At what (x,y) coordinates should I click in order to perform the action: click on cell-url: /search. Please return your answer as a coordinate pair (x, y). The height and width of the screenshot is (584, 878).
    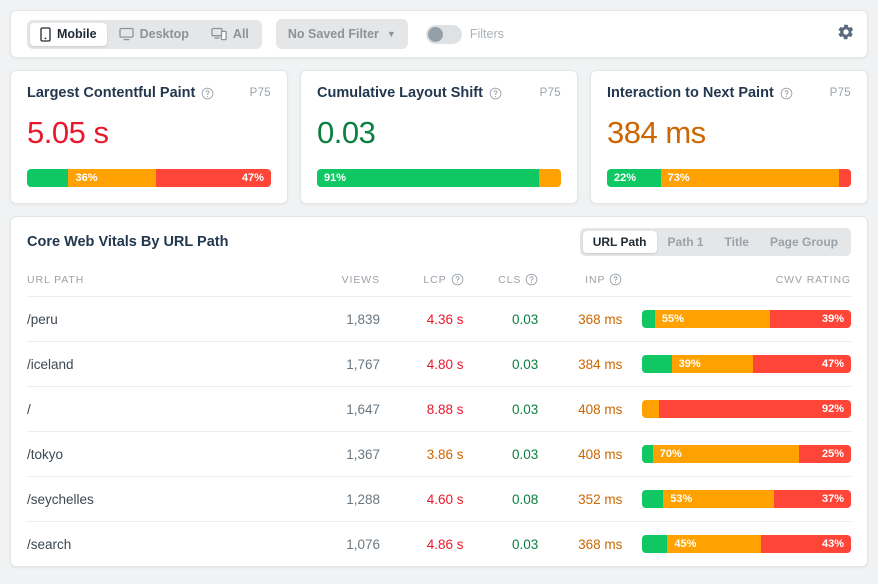
    Looking at the image, I should click on (49, 544).